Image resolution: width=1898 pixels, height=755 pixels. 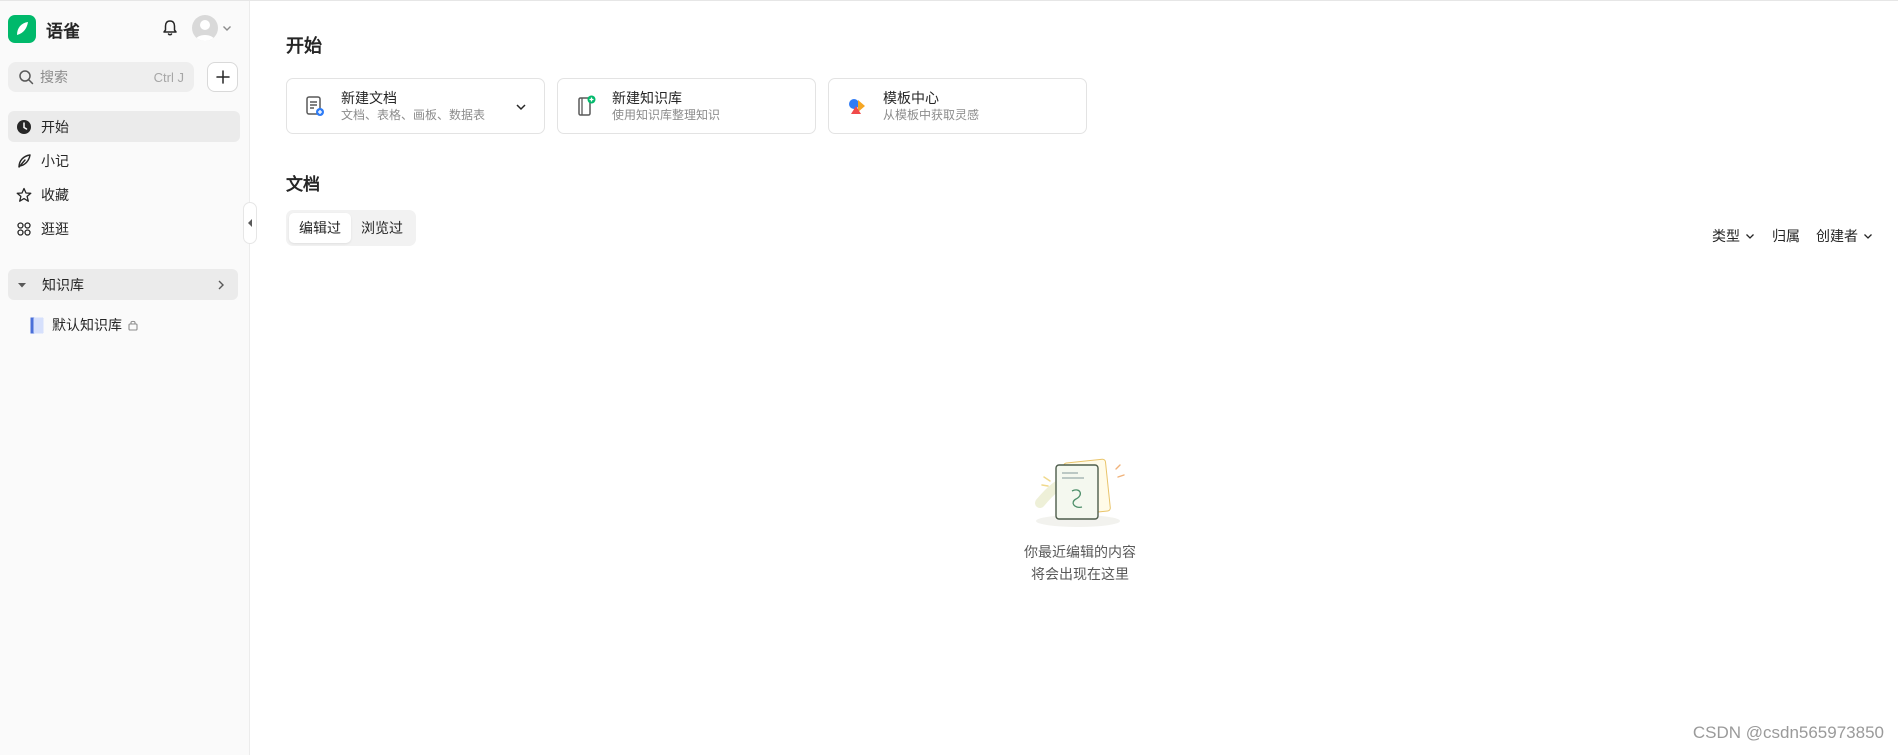 What do you see at coordinates (55, 228) in the screenshot?
I see `sidebar-item-label: 逛逛` at bounding box center [55, 228].